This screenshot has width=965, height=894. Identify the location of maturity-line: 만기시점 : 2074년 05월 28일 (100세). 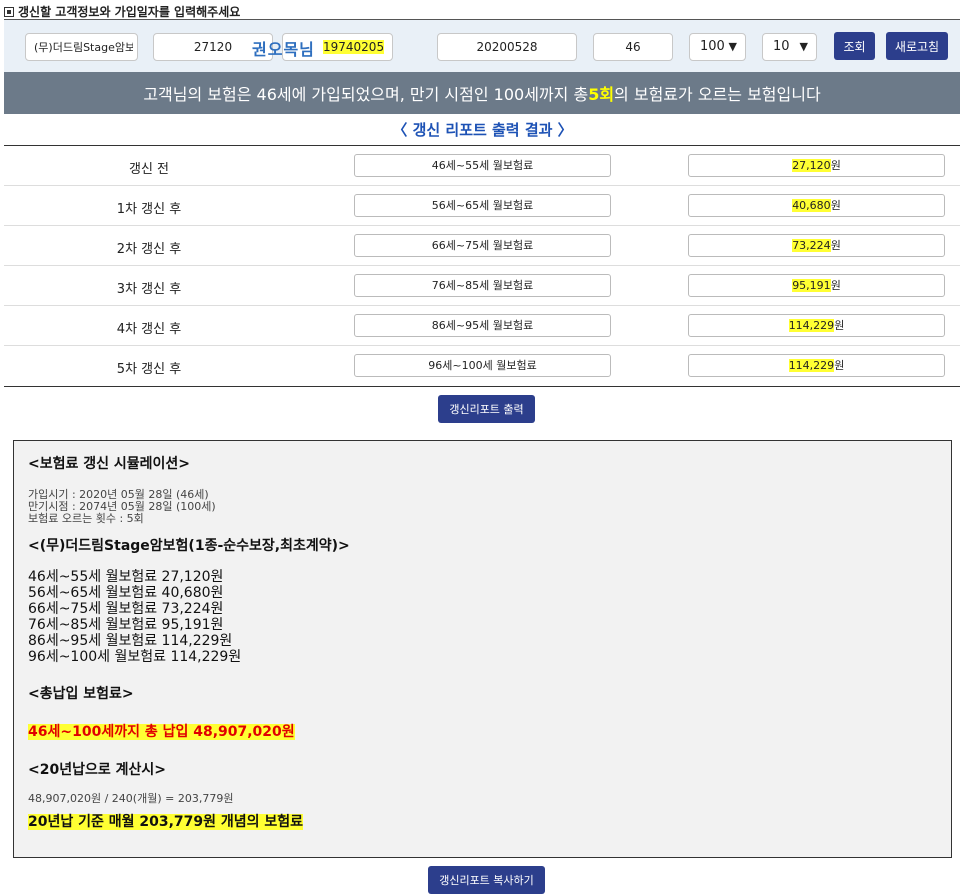
(122, 506).